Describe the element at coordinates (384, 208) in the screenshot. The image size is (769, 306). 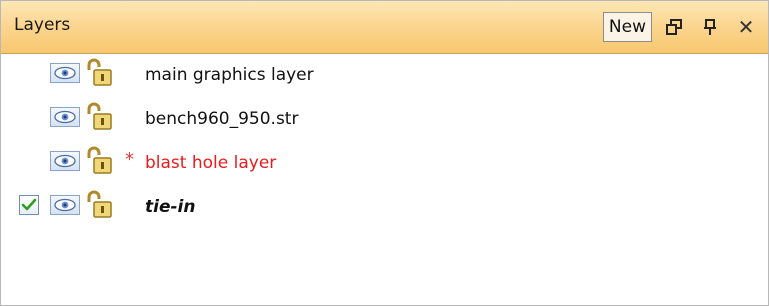
I see `layer-row-active: tie-in` at that location.